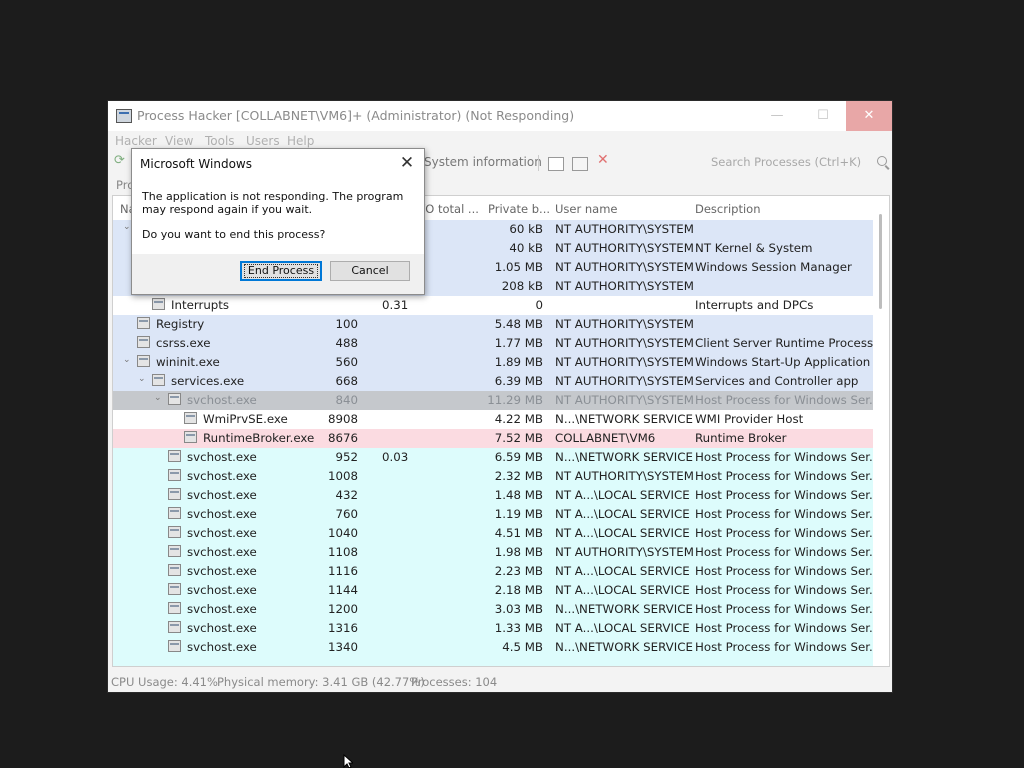 The width and height of the screenshot is (1024, 768). Describe the element at coordinates (493, 305) in the screenshot. I see `table-row: Interrupts 0.31 0 Interrupts and DPCs` at that location.